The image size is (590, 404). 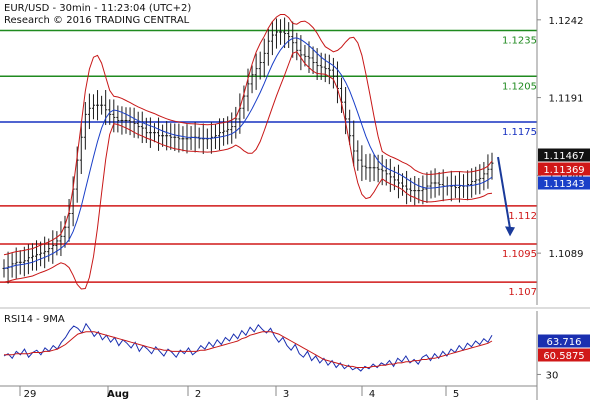 What do you see at coordinates (510, 231) in the screenshot?
I see `forecast-arrow-head` at bounding box center [510, 231].